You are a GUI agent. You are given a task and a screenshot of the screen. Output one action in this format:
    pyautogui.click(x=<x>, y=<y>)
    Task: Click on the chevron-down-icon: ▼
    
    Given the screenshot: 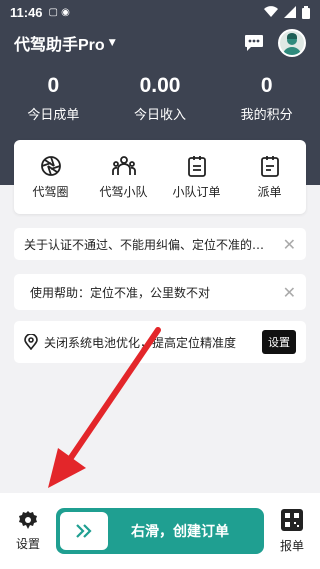 What is the action you would take?
    pyautogui.click(x=112, y=43)
    